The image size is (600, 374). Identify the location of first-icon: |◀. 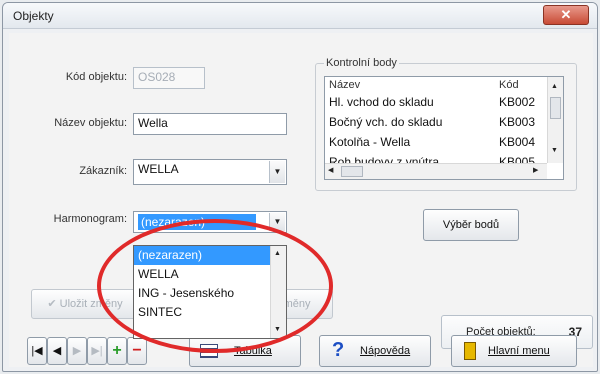
(37, 351).